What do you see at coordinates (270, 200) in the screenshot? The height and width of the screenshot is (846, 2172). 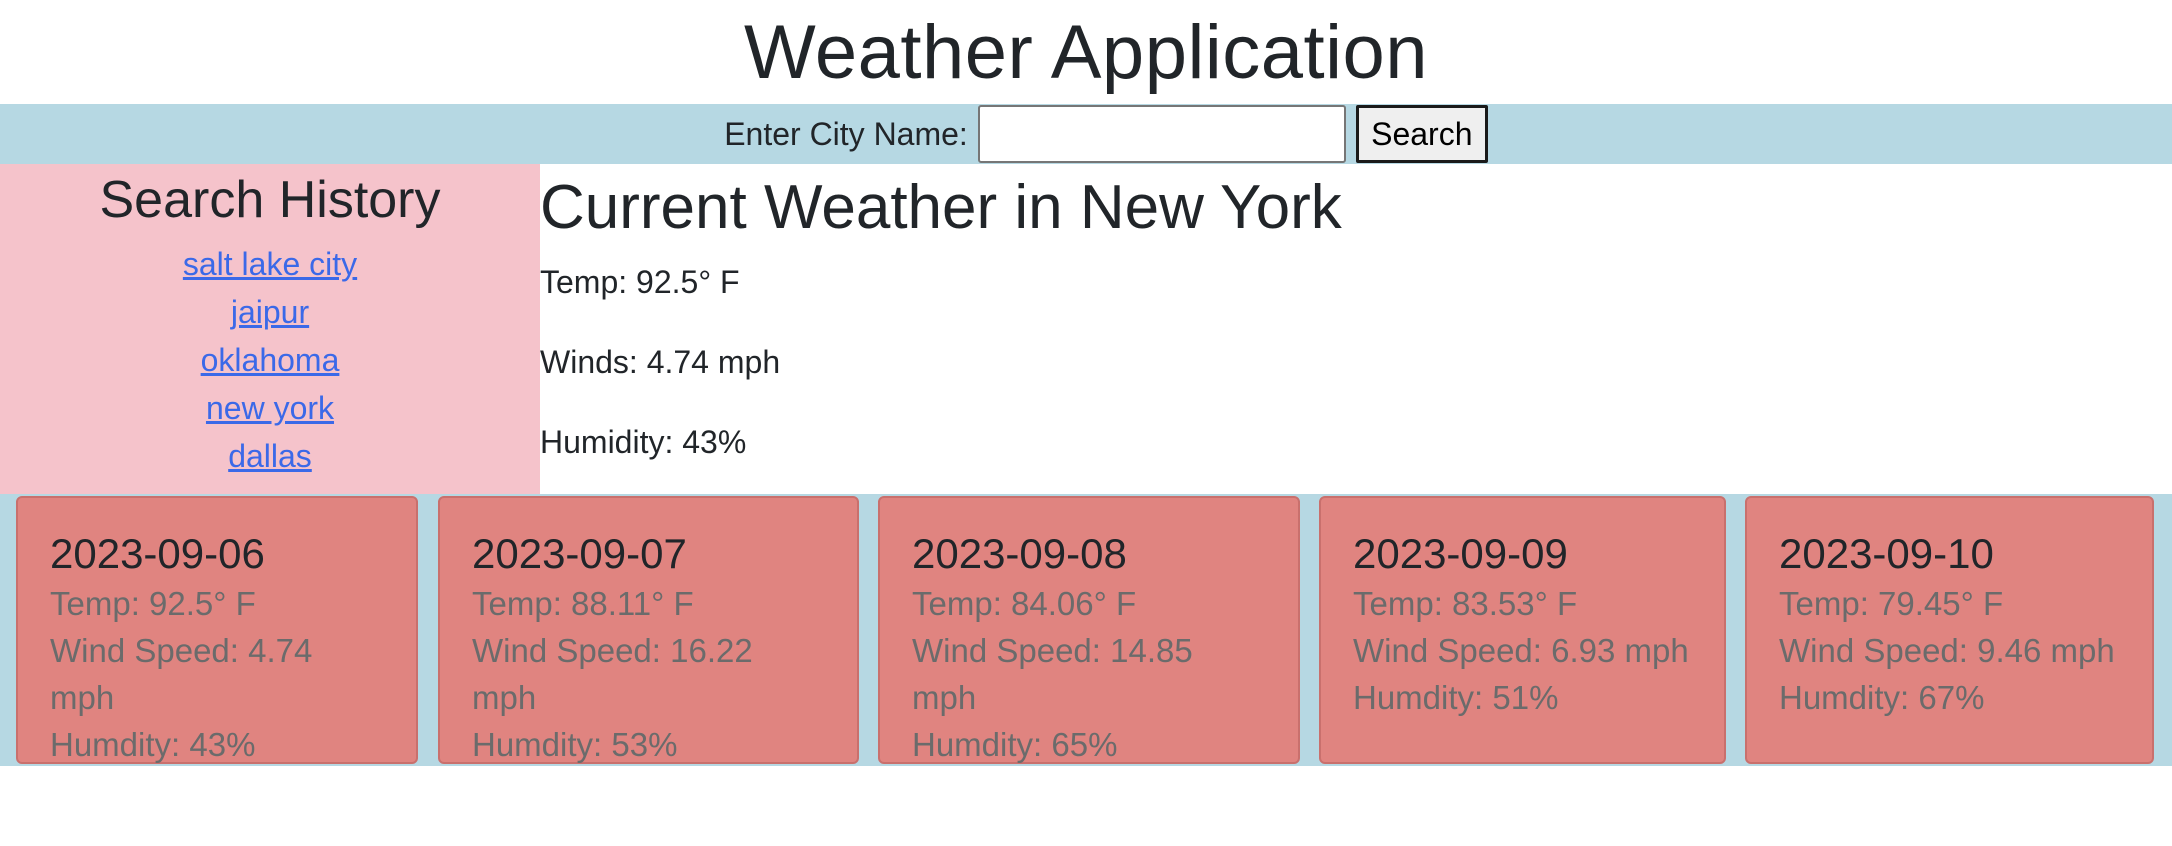 I see `search-history-title: Search History` at bounding box center [270, 200].